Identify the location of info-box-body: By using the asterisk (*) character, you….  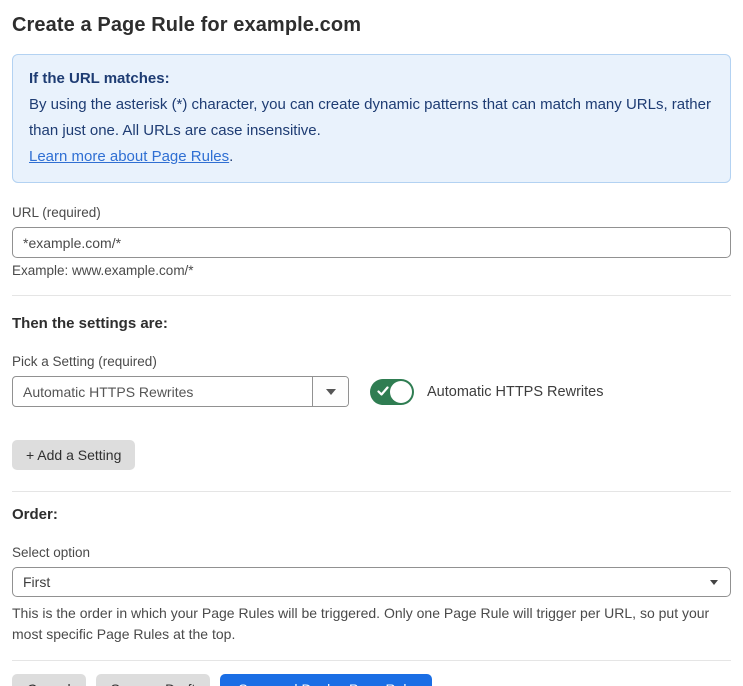
(371, 131).